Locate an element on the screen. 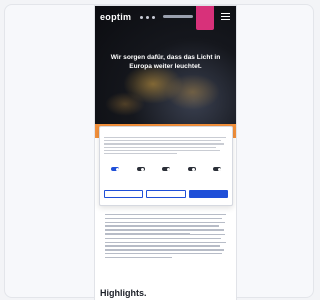  promo-badge is located at coordinates (205, 18).